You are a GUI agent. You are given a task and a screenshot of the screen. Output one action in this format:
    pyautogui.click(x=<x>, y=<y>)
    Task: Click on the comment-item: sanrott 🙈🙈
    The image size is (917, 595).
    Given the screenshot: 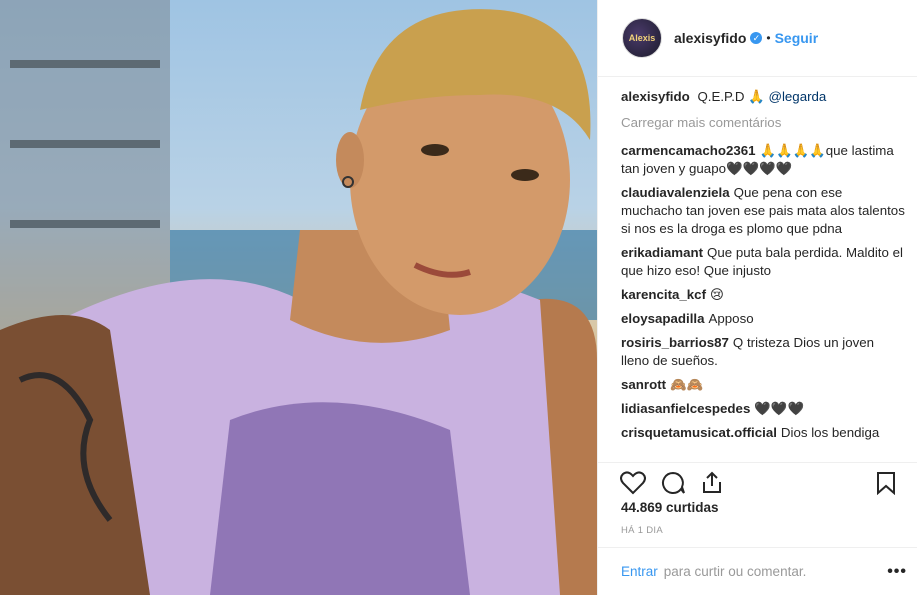 What is the action you would take?
    pyautogui.click(x=763, y=385)
    